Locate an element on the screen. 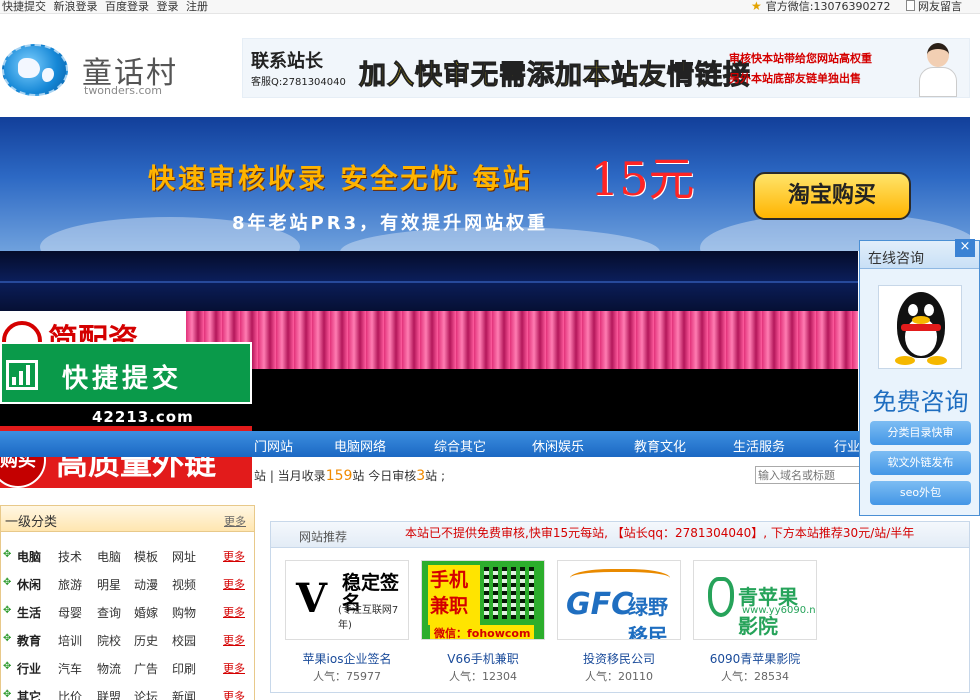 Image resolution: width=980 pixels, height=700 pixels. category-box-title: 一级分类 is located at coordinates (31, 522).